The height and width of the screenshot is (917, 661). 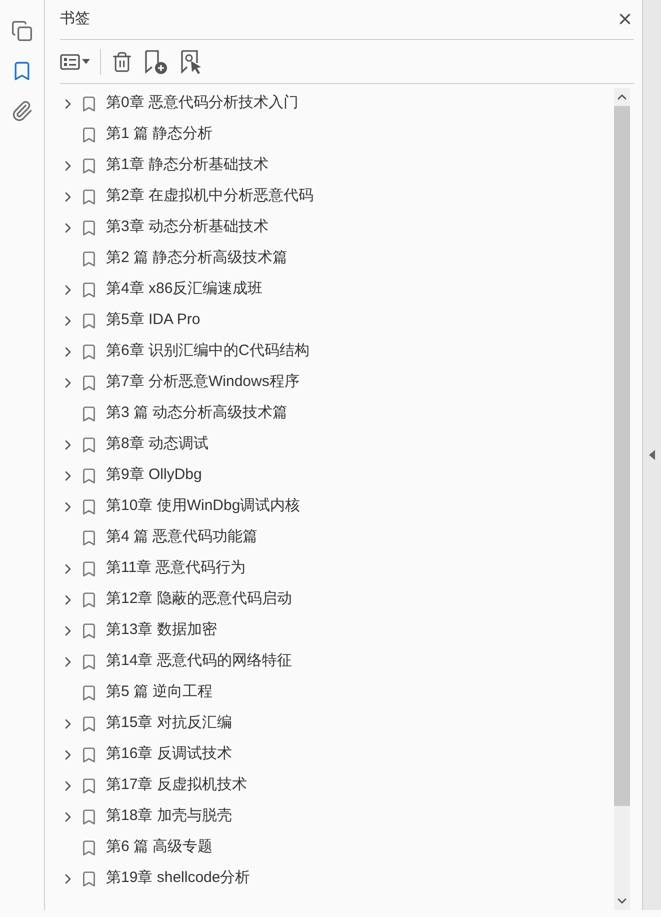 What do you see at coordinates (184, 289) in the screenshot?
I see `bookmark-item: 第4章 x86反汇编速成班` at bounding box center [184, 289].